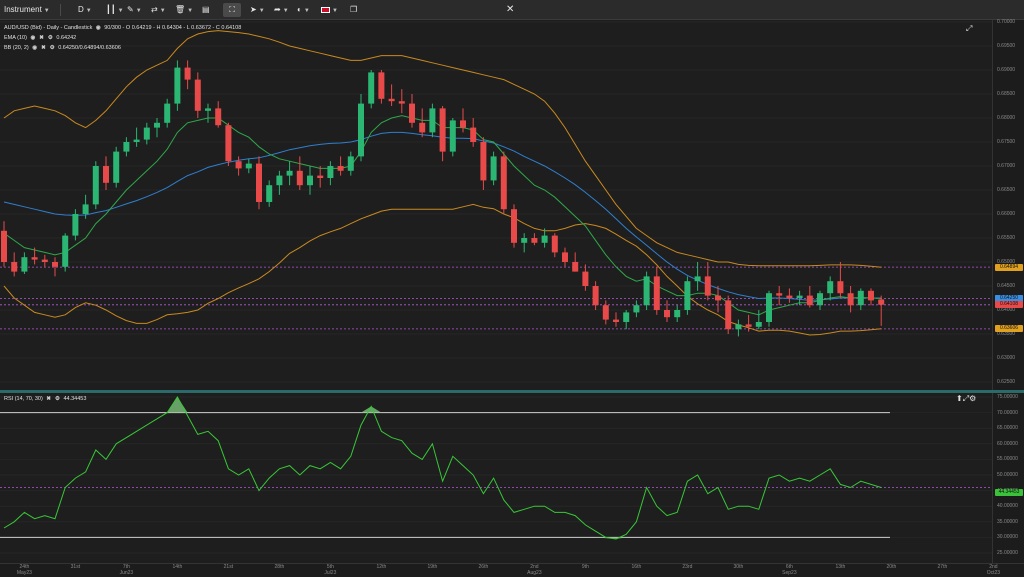  Describe the element at coordinates (81, 9) in the screenshot. I see `timeframe-label: D` at that location.